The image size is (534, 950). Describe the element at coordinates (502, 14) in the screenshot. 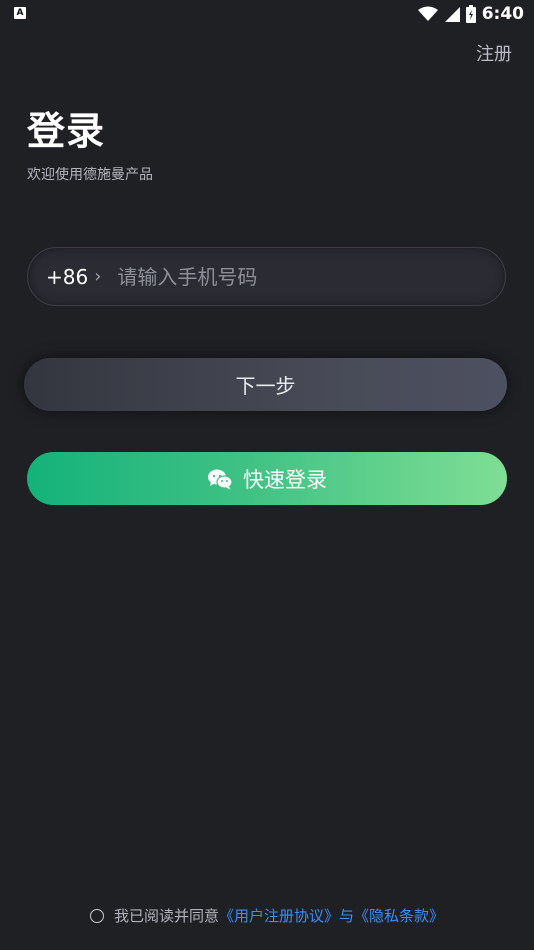

I see `clock: 6:40` at that location.